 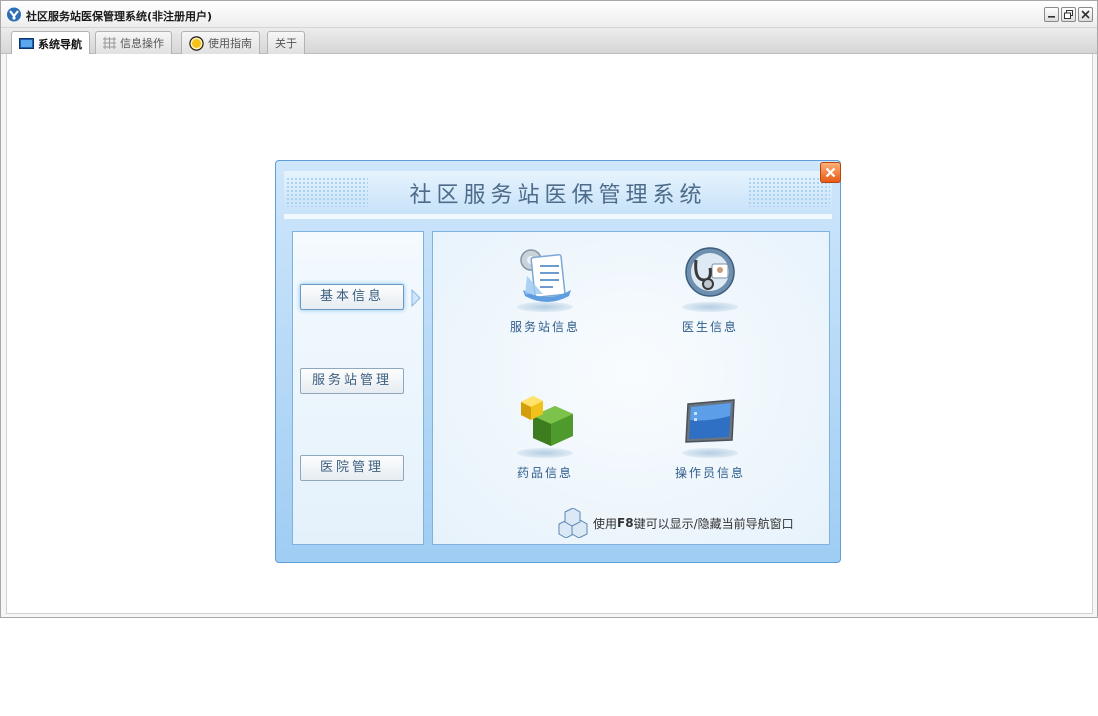 I want to click on restore-icon, so click(x=1068, y=14).